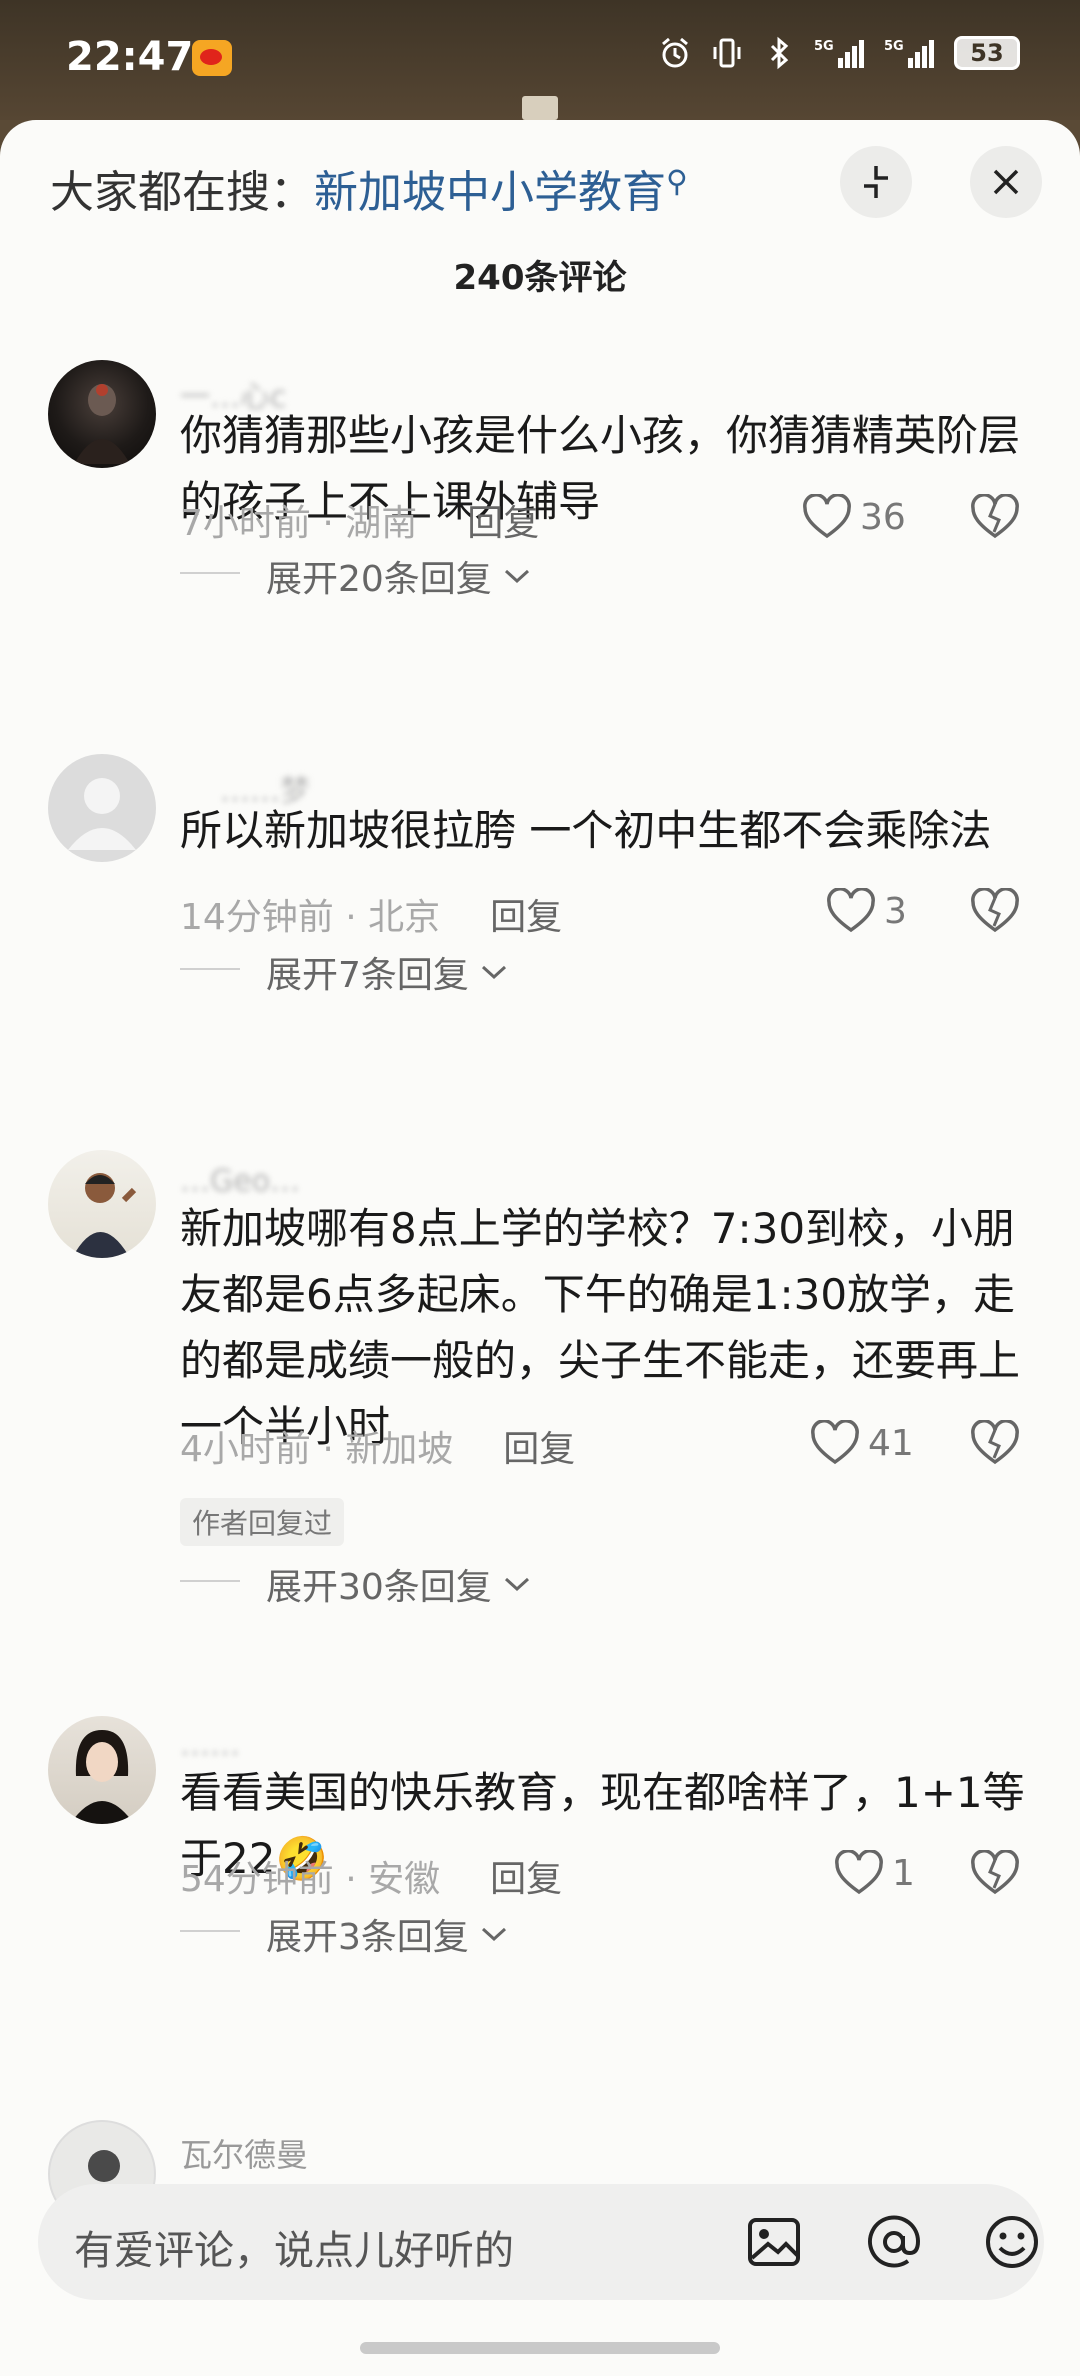 The image size is (1080, 2376). I want to click on default-person-avatar-icon, so click(102, 814).